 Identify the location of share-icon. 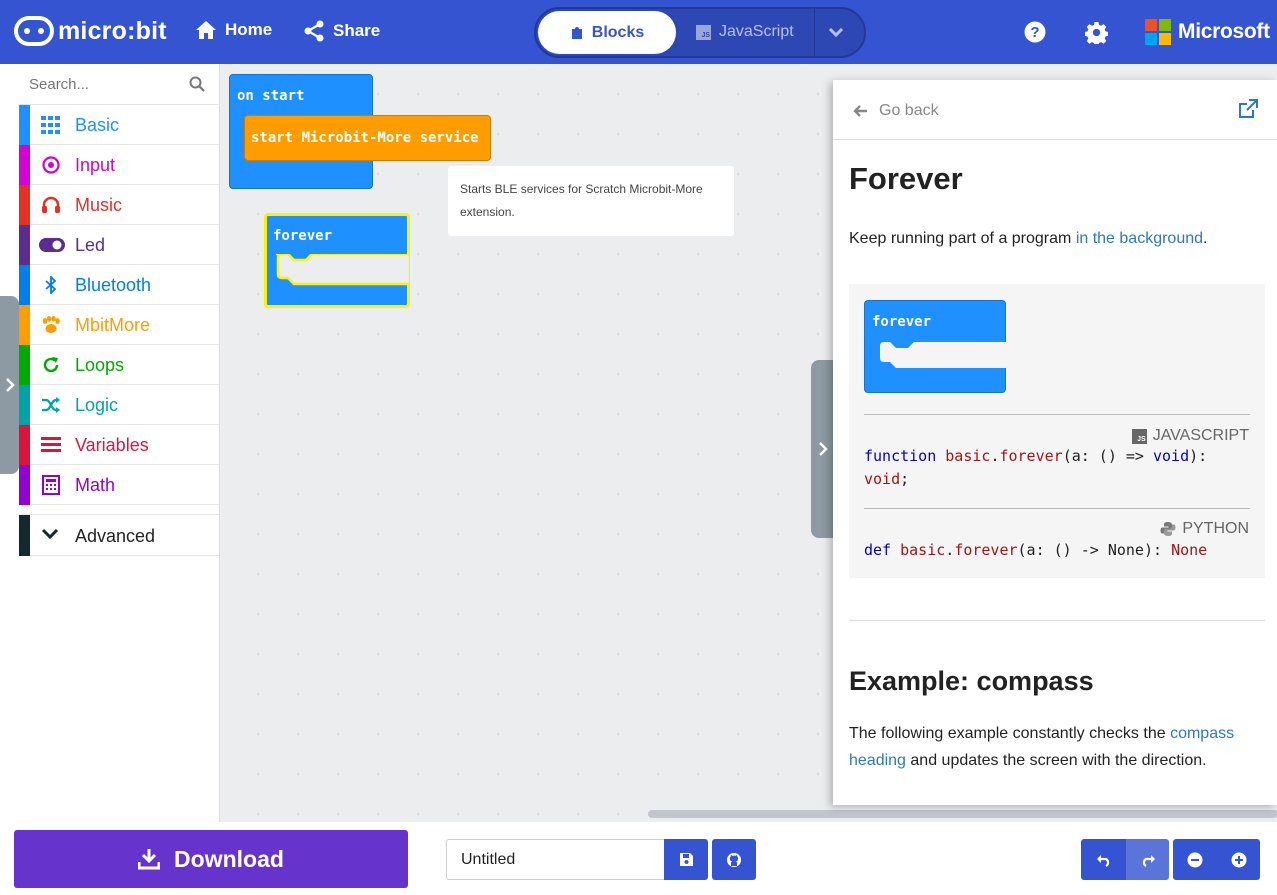
(314, 31).